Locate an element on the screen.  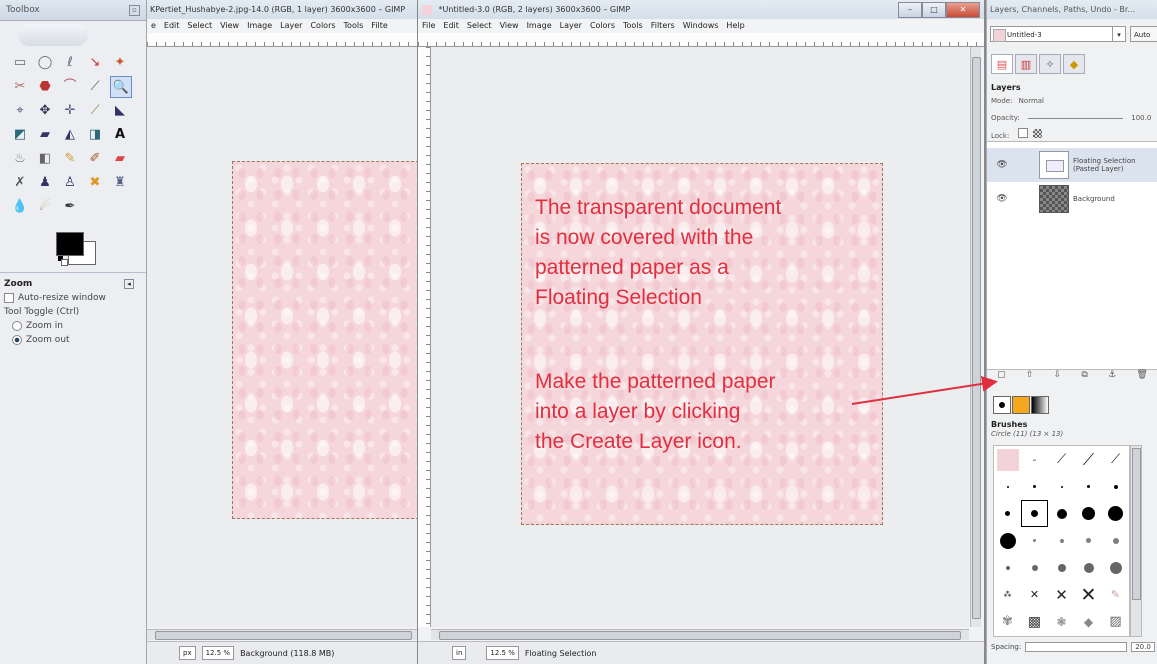
align-tool-icon: ✛ is located at coordinates (70, 110).